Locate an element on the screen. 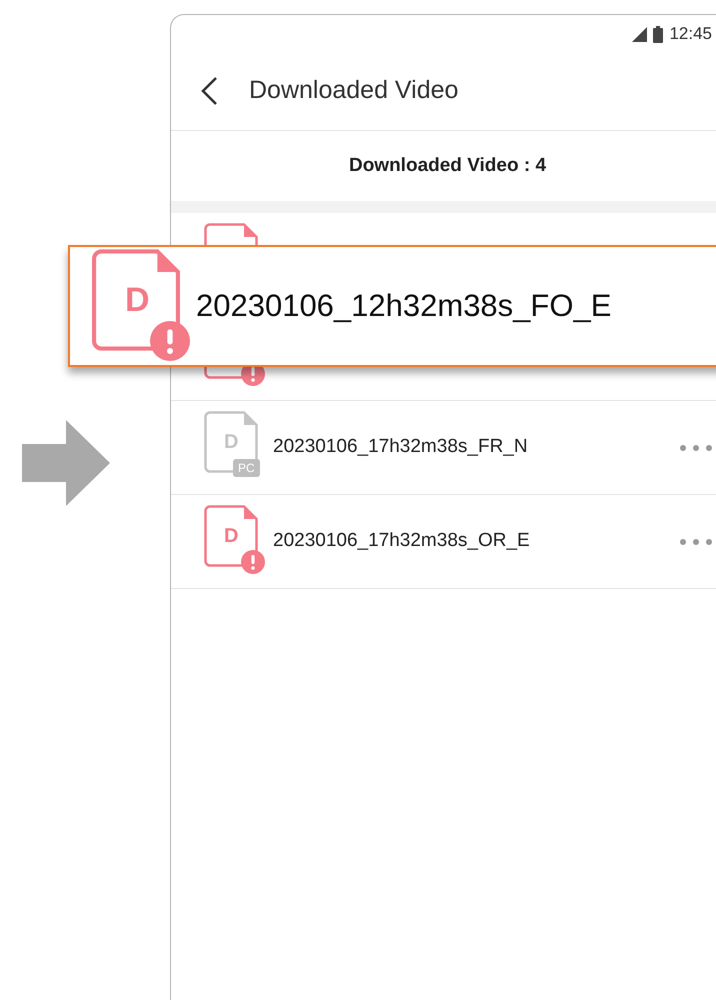 Image resolution: width=716 pixels, height=1000 pixels. file-name: 20230106_17h32m38s_FR_N is located at coordinates (400, 447).